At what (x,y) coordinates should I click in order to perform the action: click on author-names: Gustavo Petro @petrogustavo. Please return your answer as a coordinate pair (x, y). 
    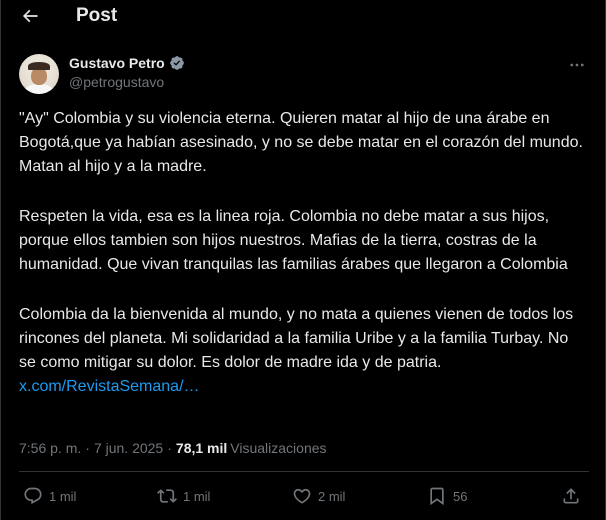
    Looking at the image, I should click on (127, 74).